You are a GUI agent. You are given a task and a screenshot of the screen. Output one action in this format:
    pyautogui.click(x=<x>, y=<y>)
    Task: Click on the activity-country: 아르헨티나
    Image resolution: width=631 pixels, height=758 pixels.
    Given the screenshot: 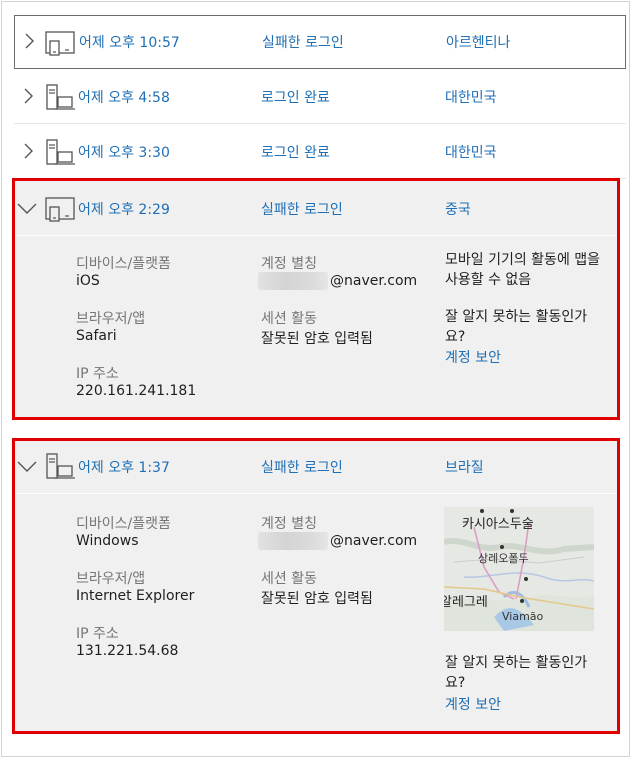 What is the action you would take?
    pyautogui.click(x=478, y=42)
    